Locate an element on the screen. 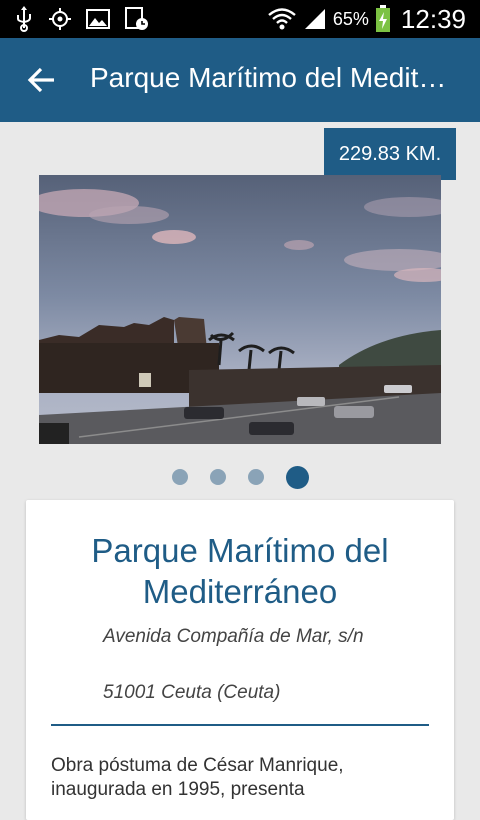 This screenshot has width=480, height=820. screenshot-icon is located at coordinates (137, 19).